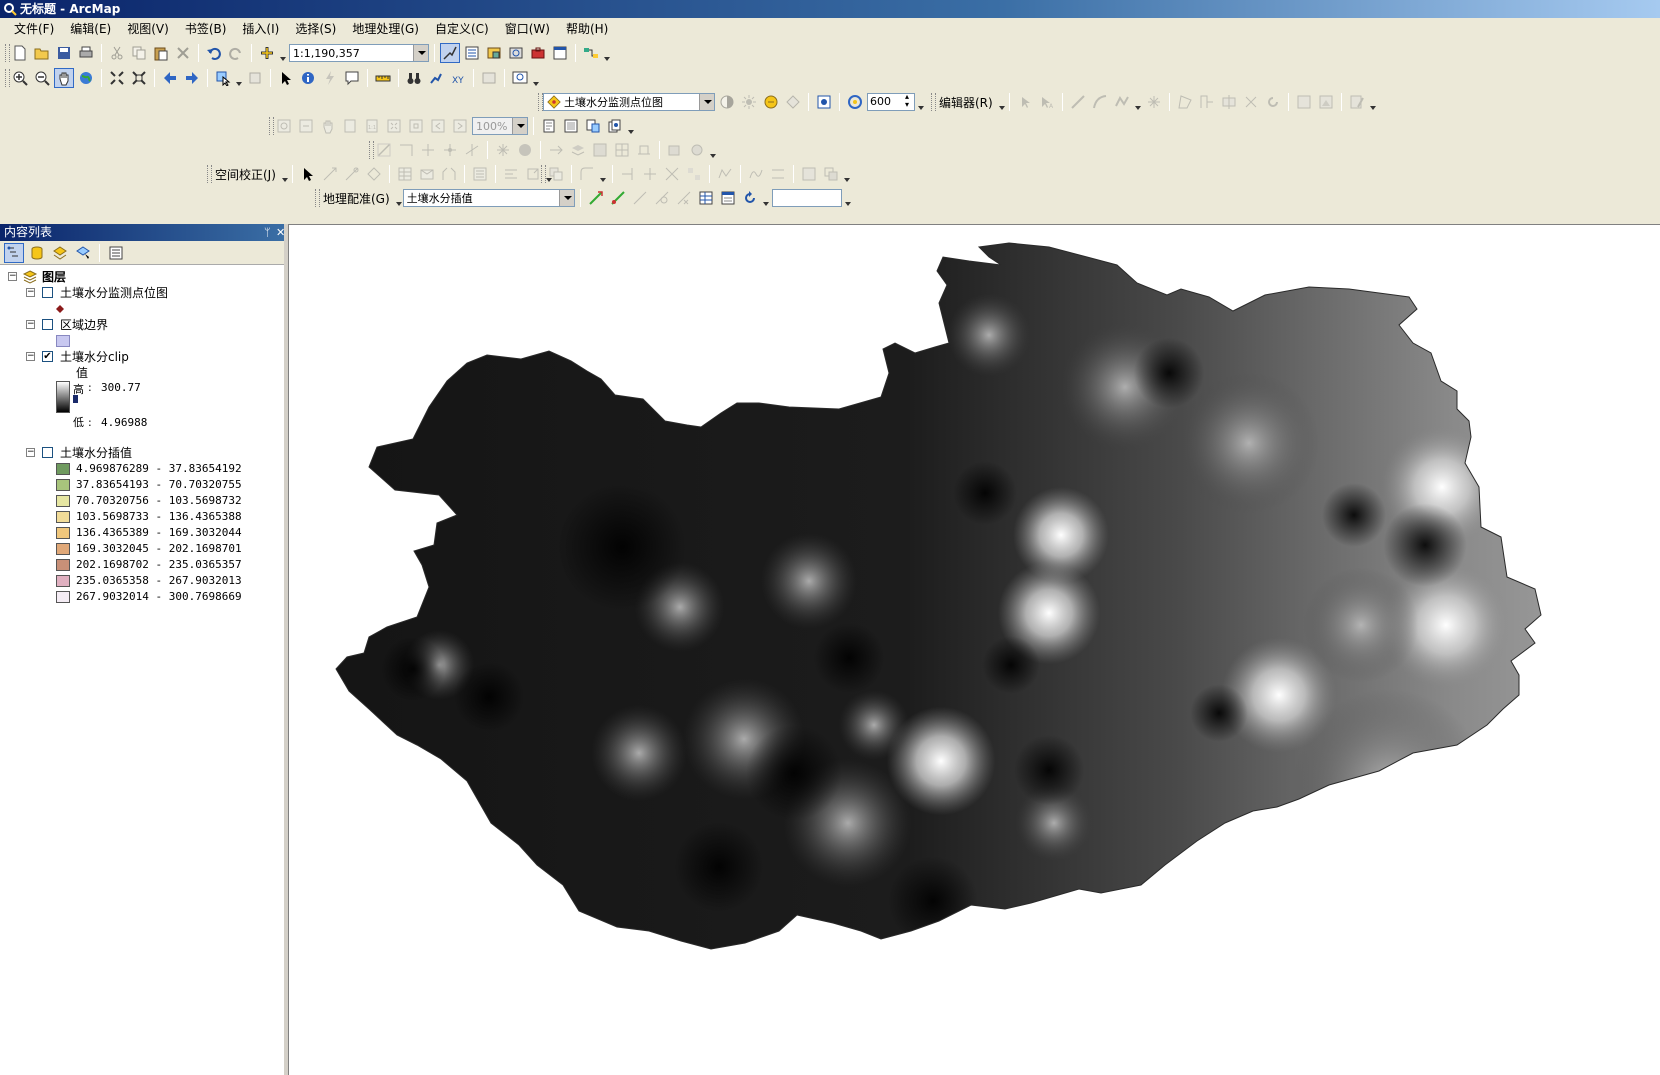 The image size is (1660, 1075). I want to click on fillet-button, so click(587, 174).